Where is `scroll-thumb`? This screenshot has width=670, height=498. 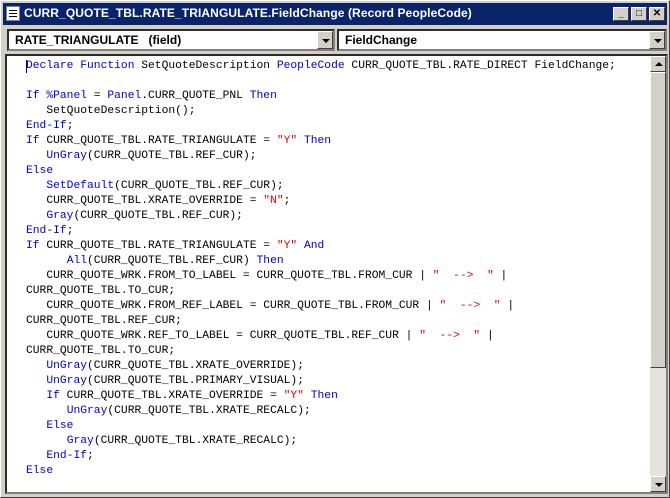
scroll-thumb is located at coordinates (658, 220).